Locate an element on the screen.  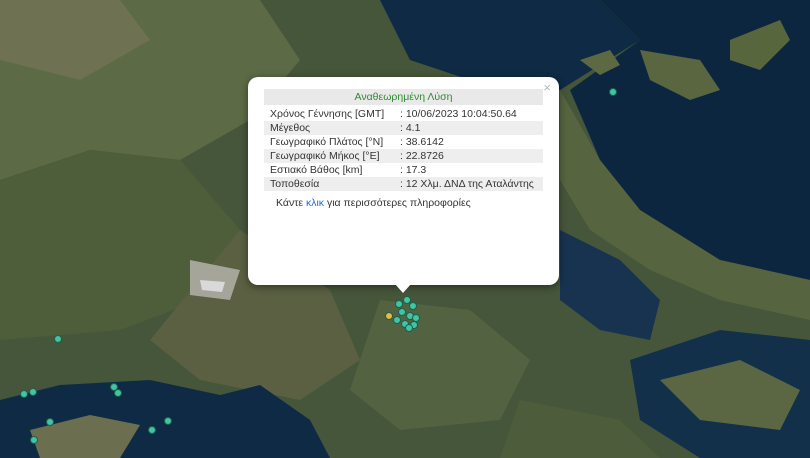
more-info-prefix: Κάντε is located at coordinates (291, 203).